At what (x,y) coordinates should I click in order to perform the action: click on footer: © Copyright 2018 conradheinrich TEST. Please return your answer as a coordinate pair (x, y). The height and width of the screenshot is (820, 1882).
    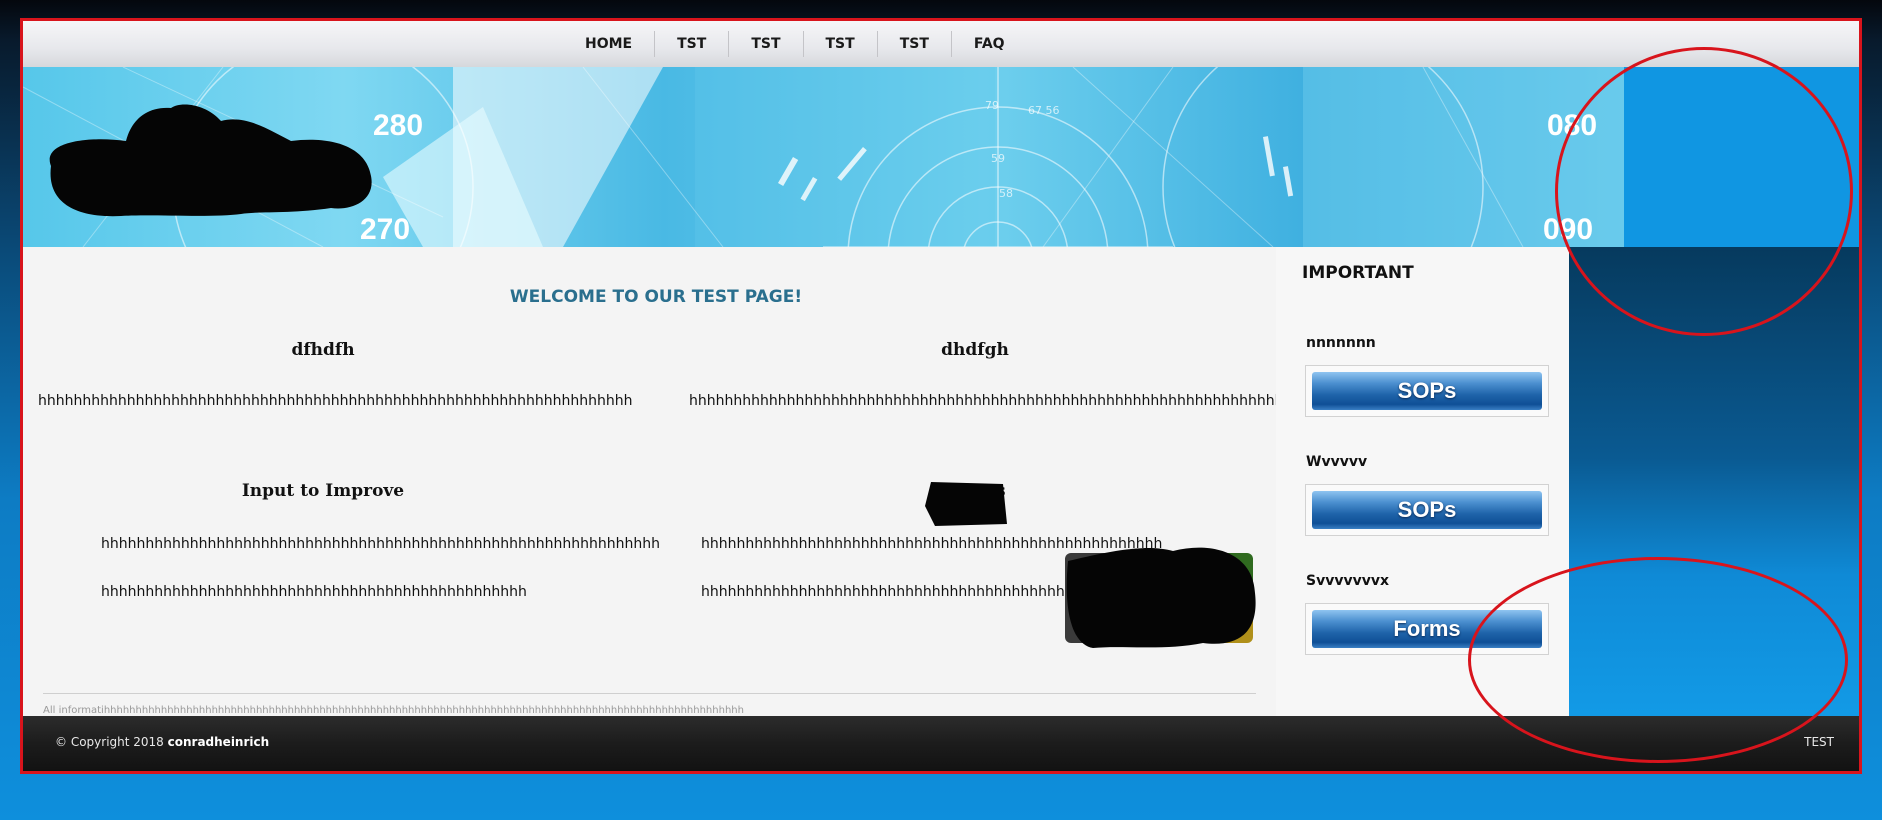
    Looking at the image, I should click on (941, 743).